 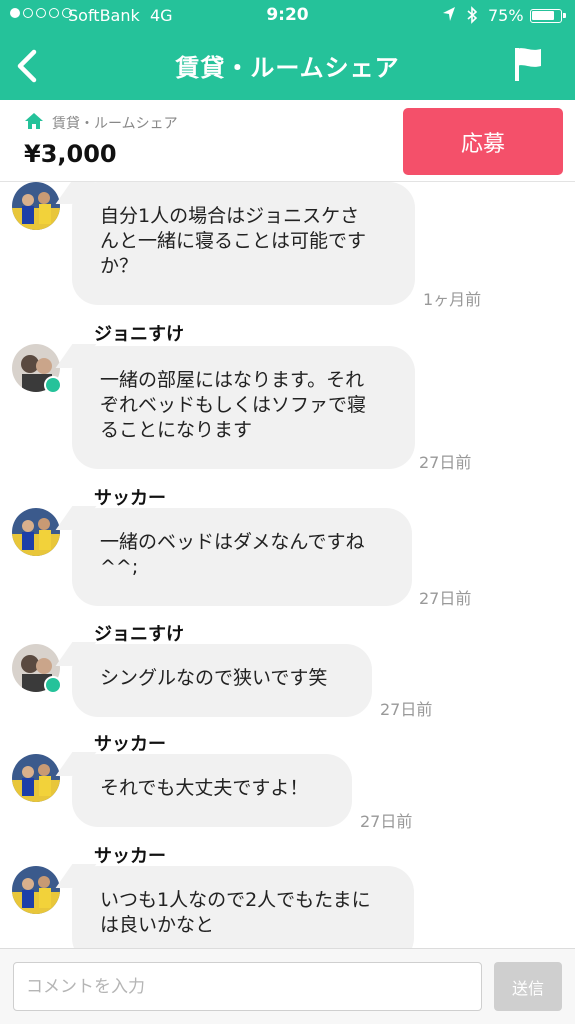 I want to click on listing-category-label: 賃貸・ルームシェア, so click(x=115, y=124).